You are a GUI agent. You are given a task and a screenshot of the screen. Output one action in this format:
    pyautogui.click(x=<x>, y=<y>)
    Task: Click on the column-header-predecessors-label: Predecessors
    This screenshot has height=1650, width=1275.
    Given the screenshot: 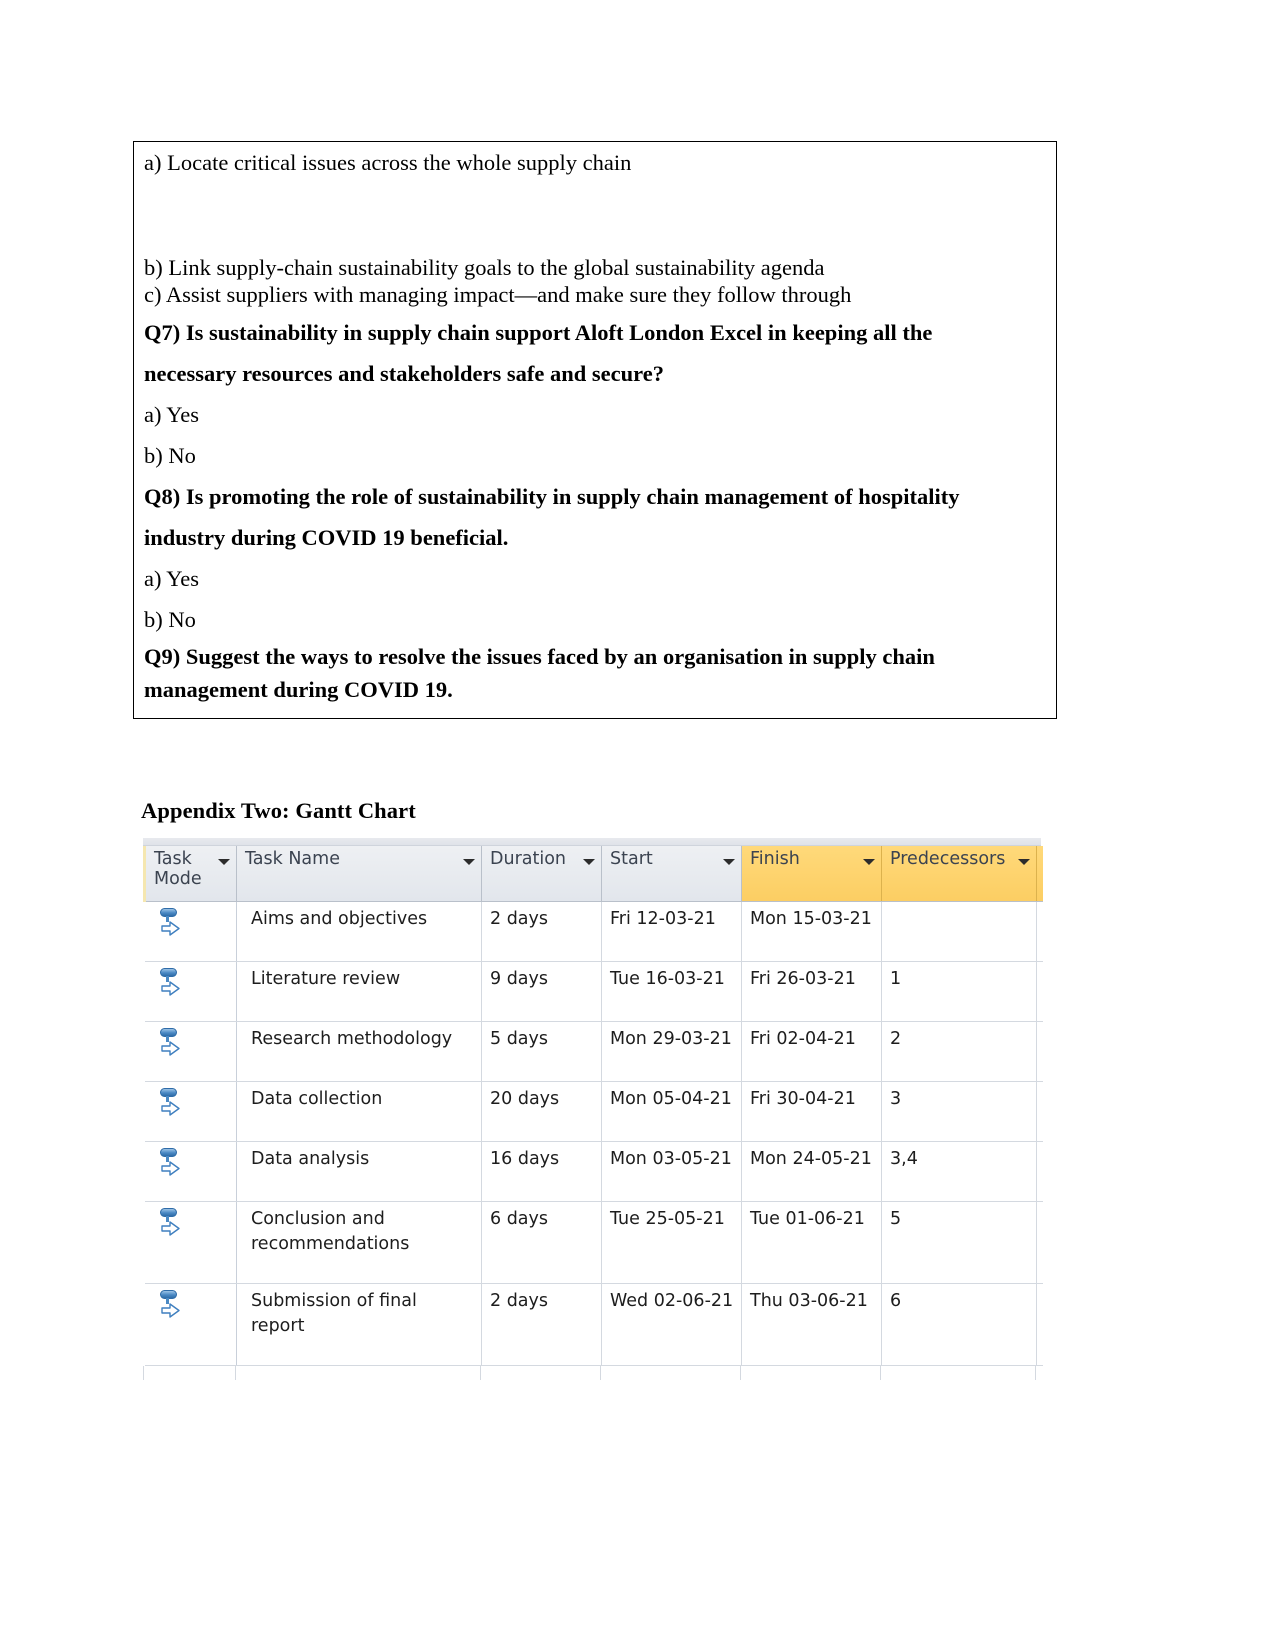 What is the action you would take?
    pyautogui.click(x=948, y=859)
    